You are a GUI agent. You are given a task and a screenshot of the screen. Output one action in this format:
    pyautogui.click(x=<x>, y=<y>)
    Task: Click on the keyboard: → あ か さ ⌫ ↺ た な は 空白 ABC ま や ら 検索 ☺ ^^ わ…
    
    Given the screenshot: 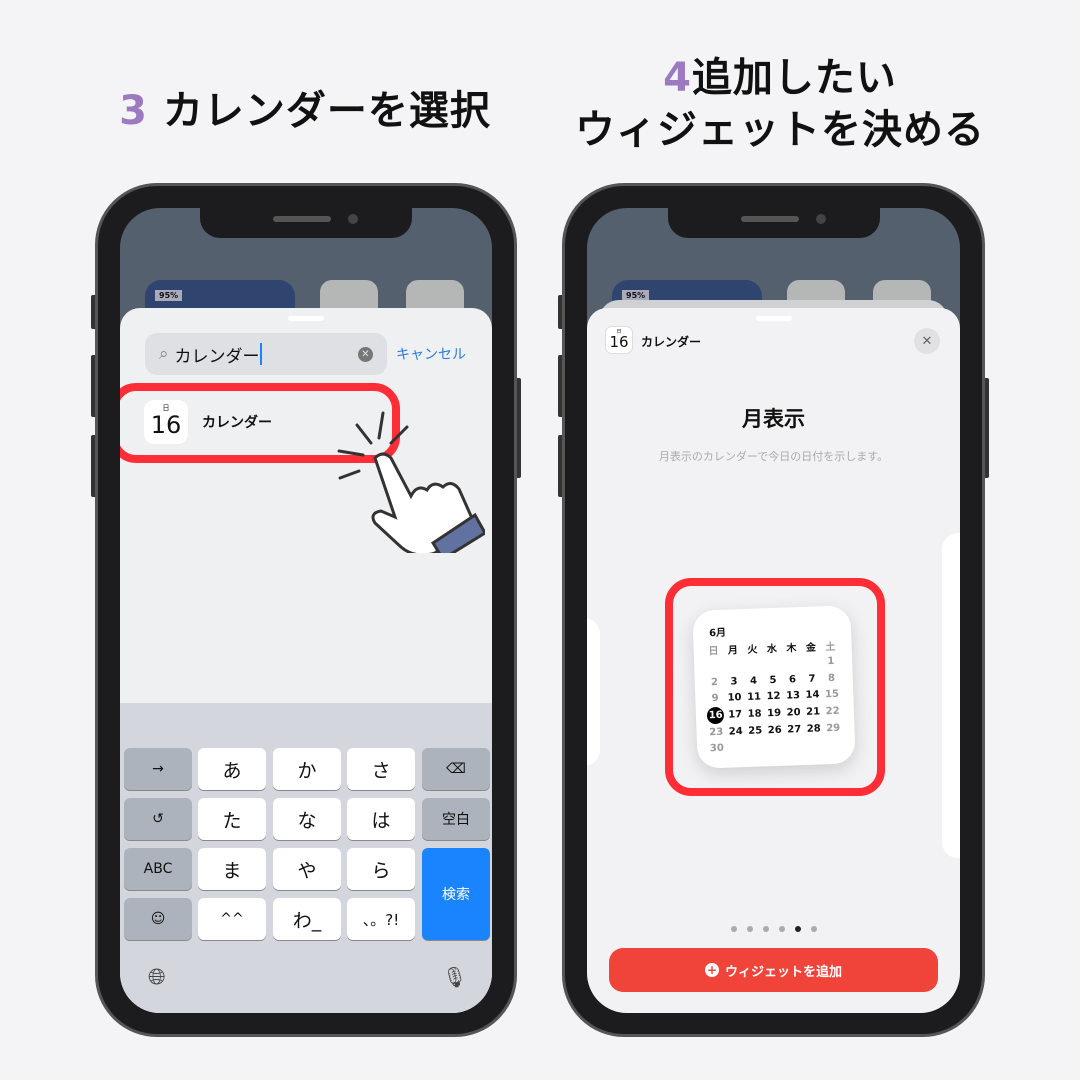 What is the action you would take?
    pyautogui.click(x=306, y=858)
    